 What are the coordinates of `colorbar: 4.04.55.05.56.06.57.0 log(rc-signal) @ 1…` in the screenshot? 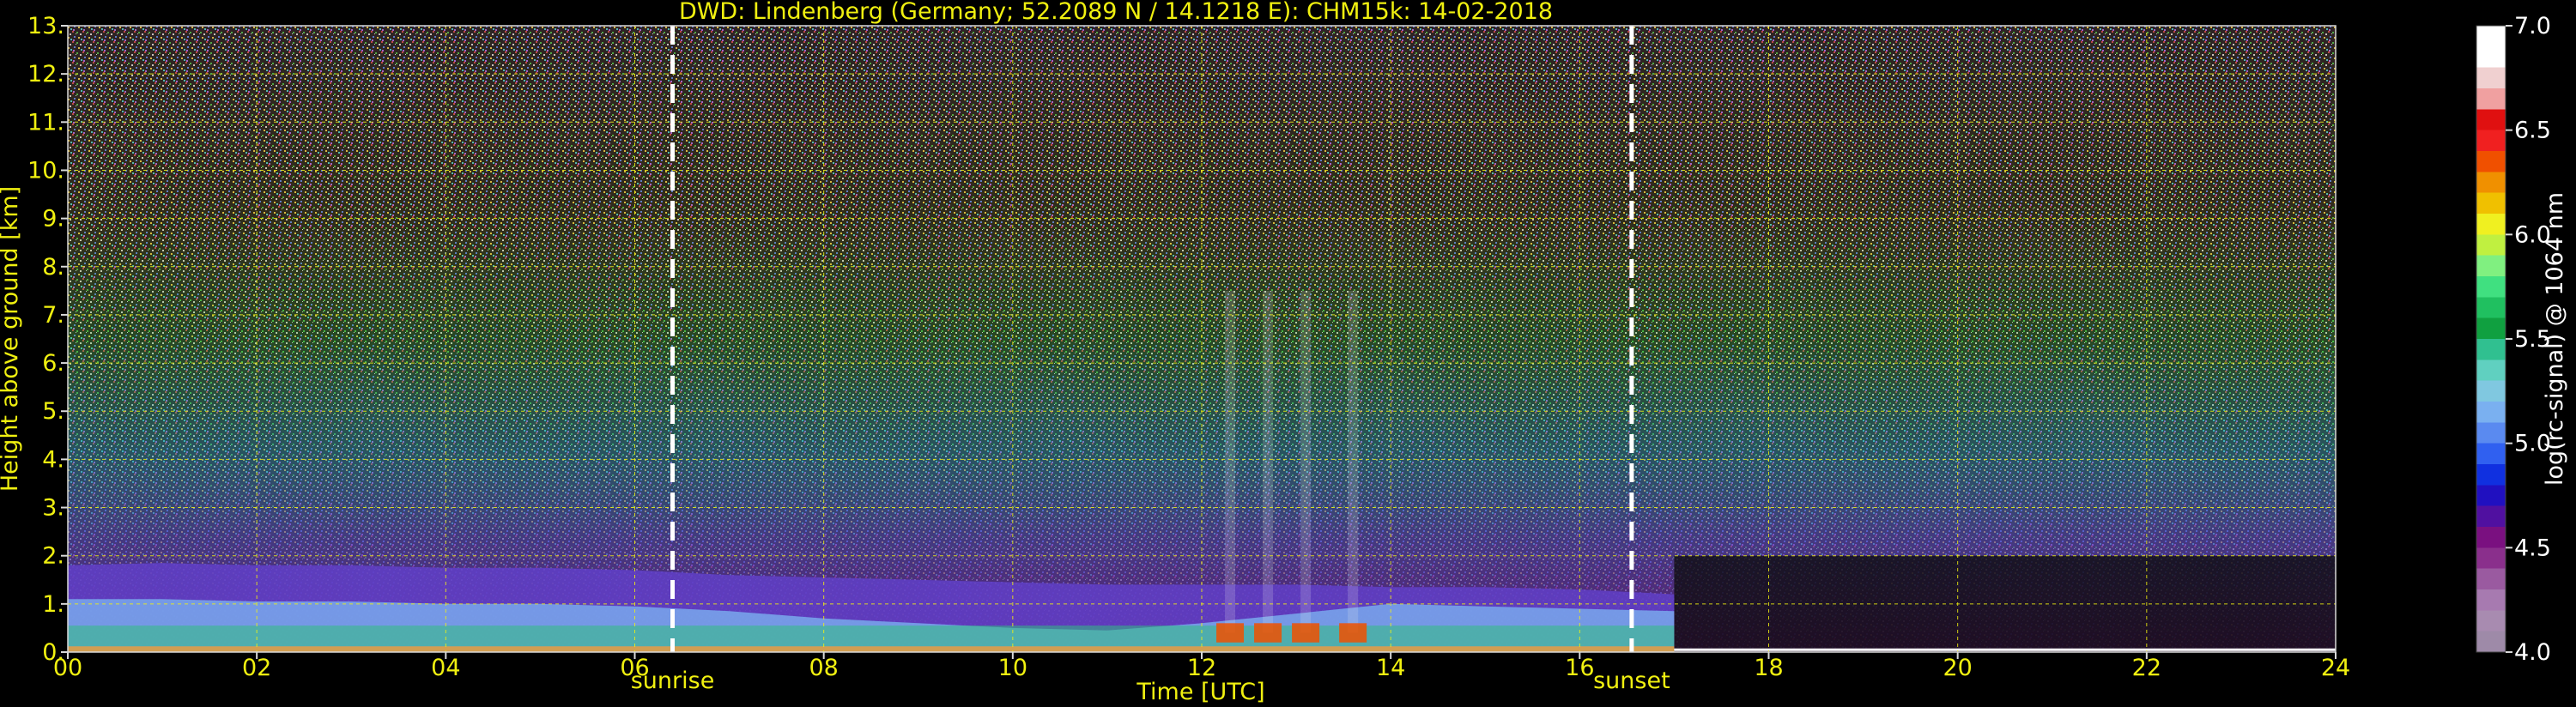 It's located at (2522, 339).